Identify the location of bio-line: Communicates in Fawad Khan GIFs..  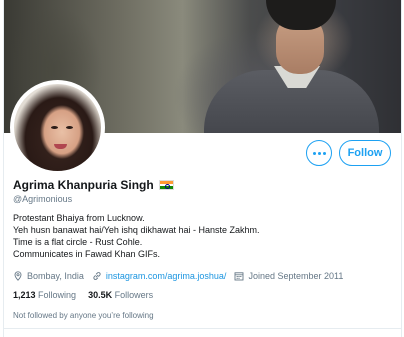
(87, 254).